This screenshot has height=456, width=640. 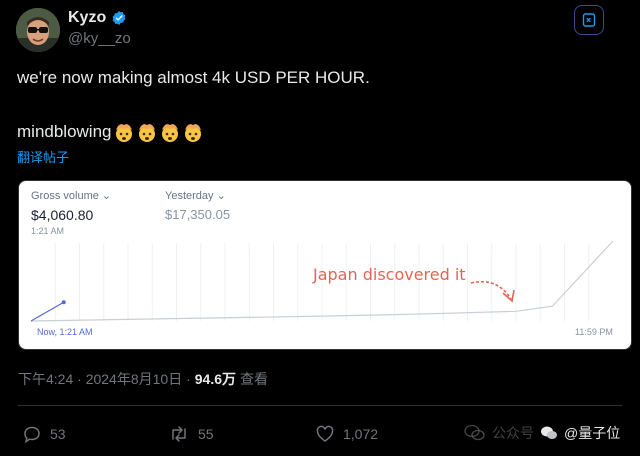 What do you see at coordinates (592, 433) in the screenshot?
I see `watermark-text: @量子位` at bounding box center [592, 433].